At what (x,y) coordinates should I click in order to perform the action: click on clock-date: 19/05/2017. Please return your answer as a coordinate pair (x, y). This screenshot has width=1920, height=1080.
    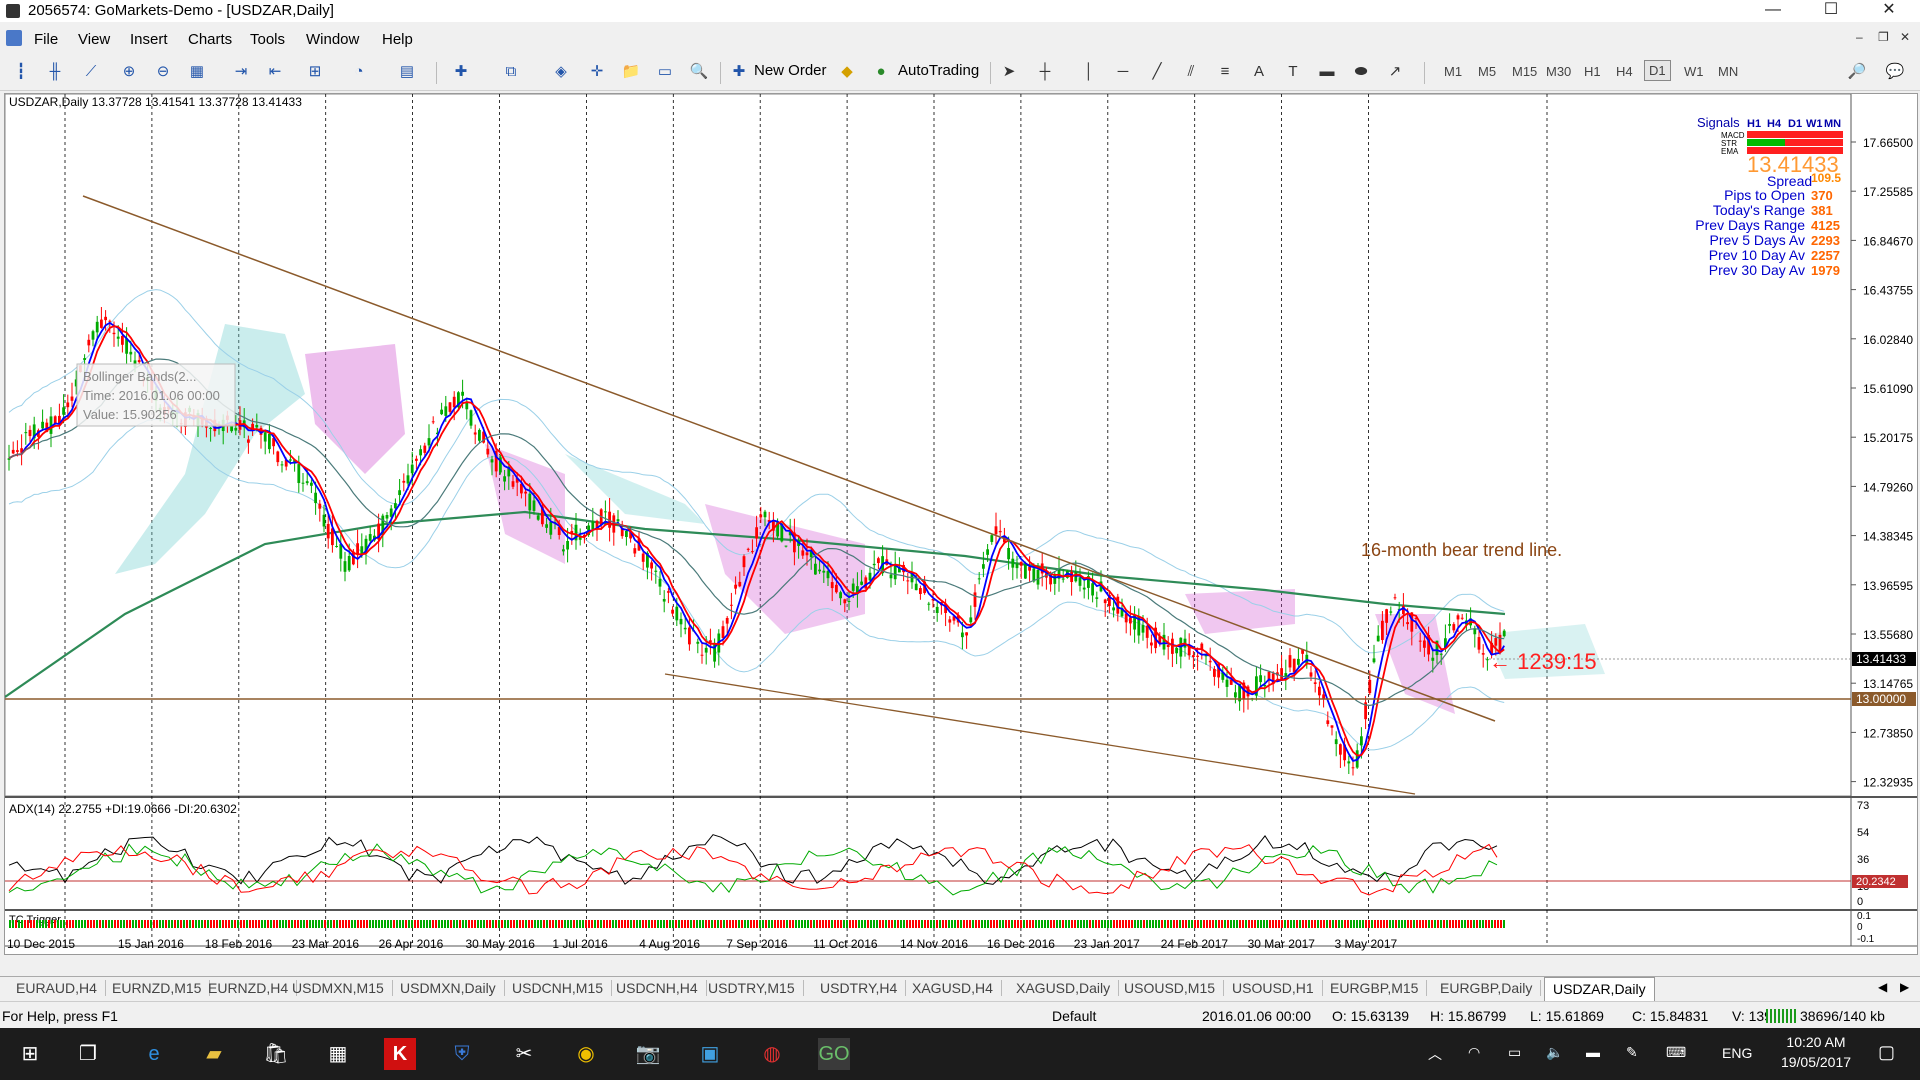
    Looking at the image, I should click on (1816, 1062).